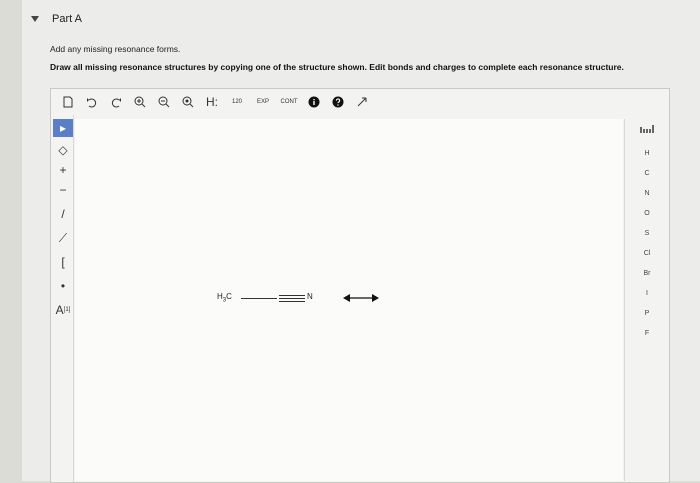 This screenshot has height=483, width=700. Describe the element at coordinates (35, 19) in the screenshot. I see `caret-down-icon` at that location.